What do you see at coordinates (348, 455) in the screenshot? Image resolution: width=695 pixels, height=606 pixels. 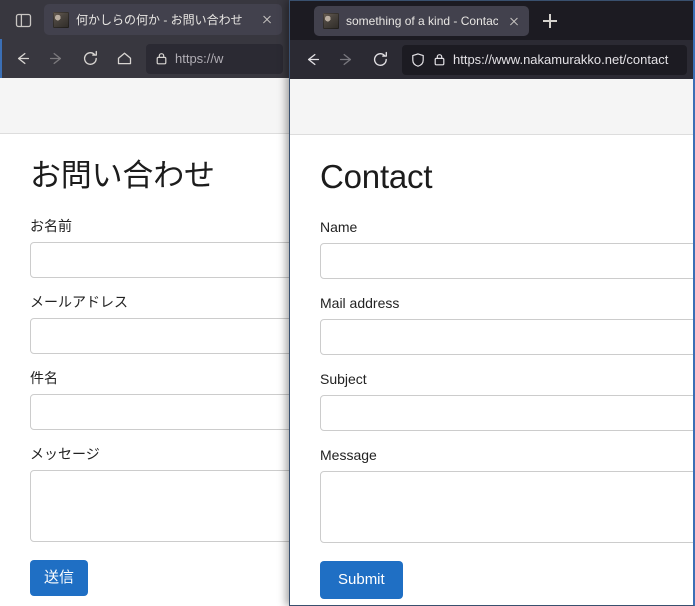 I see `field-label-message-right: Message` at bounding box center [348, 455].